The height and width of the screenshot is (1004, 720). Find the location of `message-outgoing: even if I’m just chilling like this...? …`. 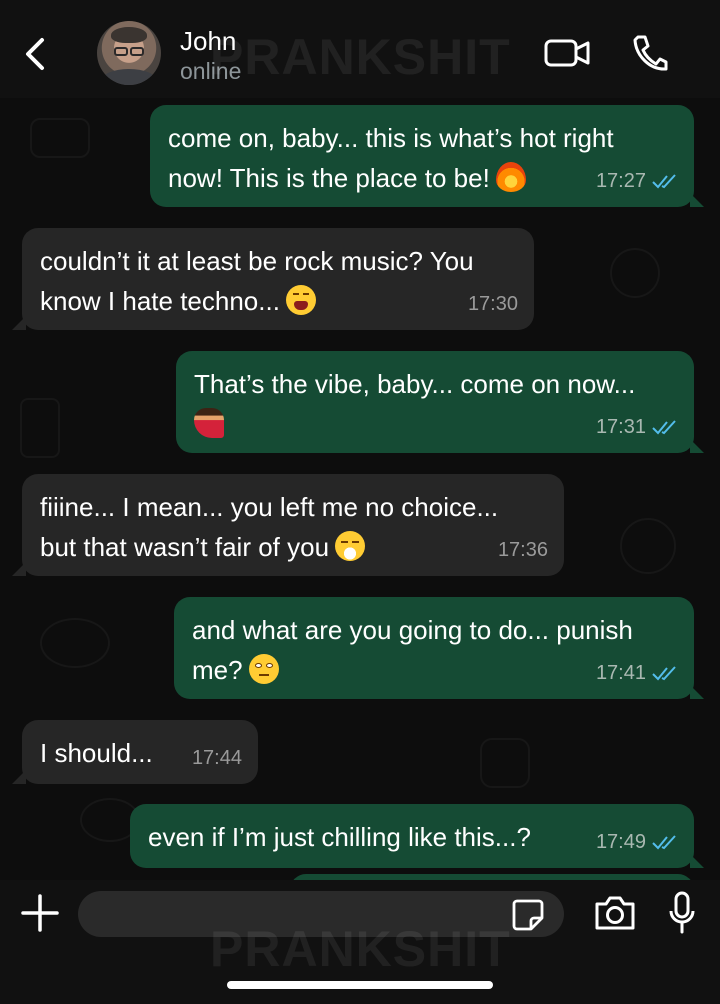

message-outgoing: even if I’m just chilling like this...? … is located at coordinates (417, 836).